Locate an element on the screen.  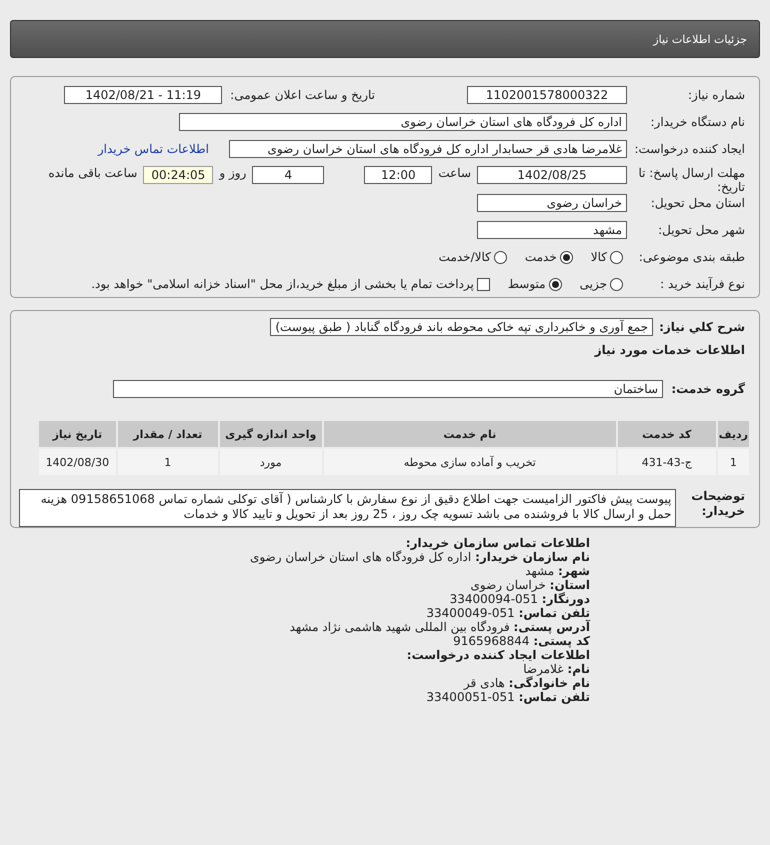
table-cell: مورد is located at coordinates (271, 462).